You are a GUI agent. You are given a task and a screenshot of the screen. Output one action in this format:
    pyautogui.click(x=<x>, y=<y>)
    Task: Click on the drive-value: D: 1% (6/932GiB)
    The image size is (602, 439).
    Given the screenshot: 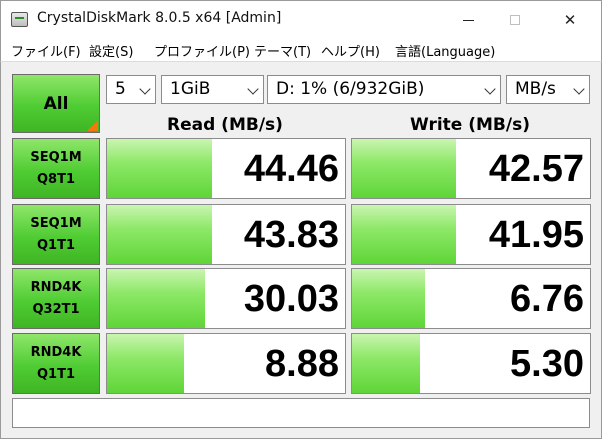 What is the action you would take?
    pyautogui.click(x=350, y=89)
    